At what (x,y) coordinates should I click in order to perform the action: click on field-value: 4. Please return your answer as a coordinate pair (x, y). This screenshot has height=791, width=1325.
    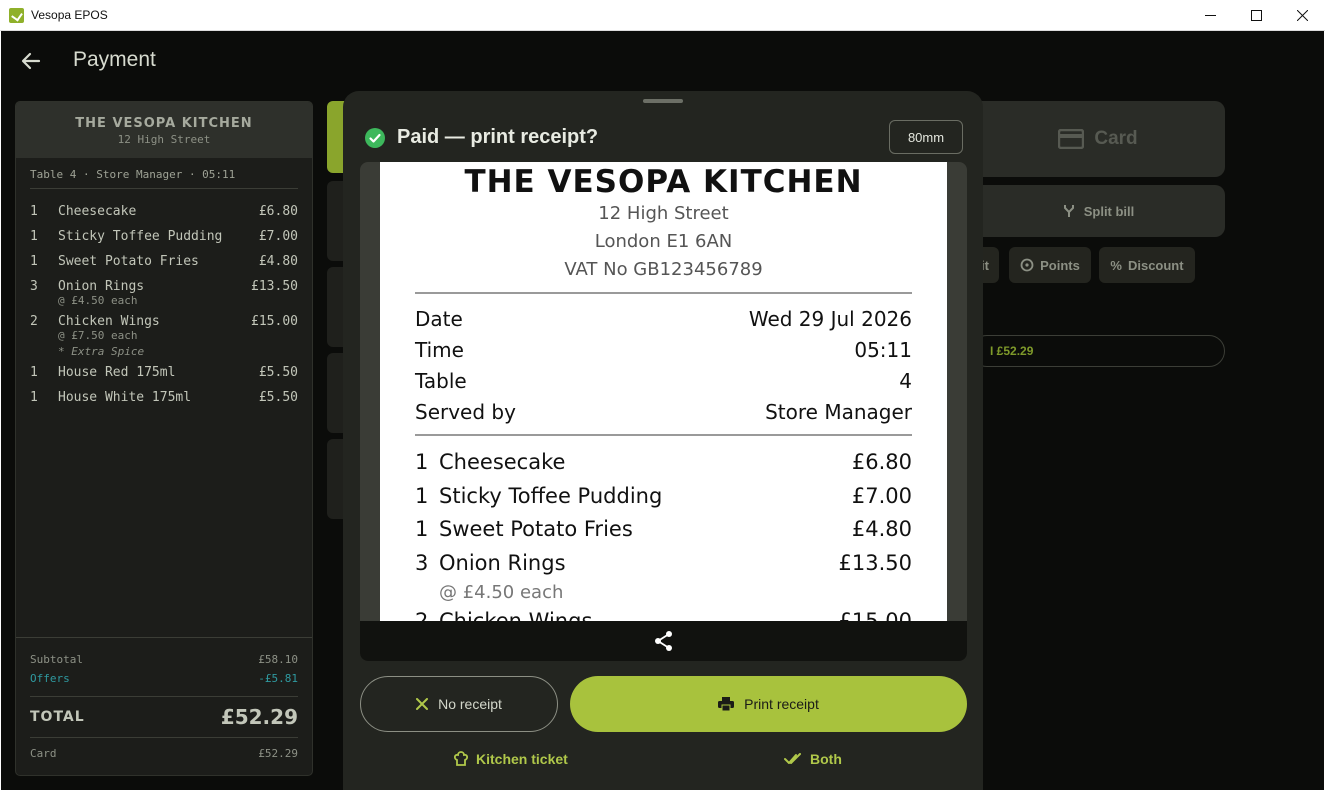
    Looking at the image, I should click on (905, 381).